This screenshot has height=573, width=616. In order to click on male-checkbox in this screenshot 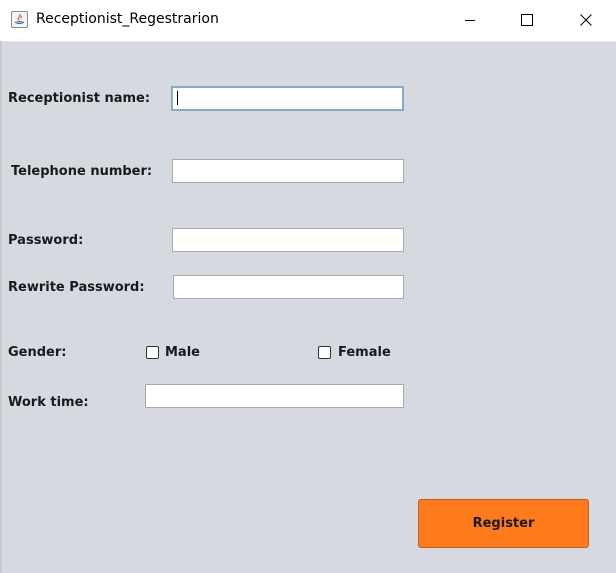, I will do `click(152, 352)`.